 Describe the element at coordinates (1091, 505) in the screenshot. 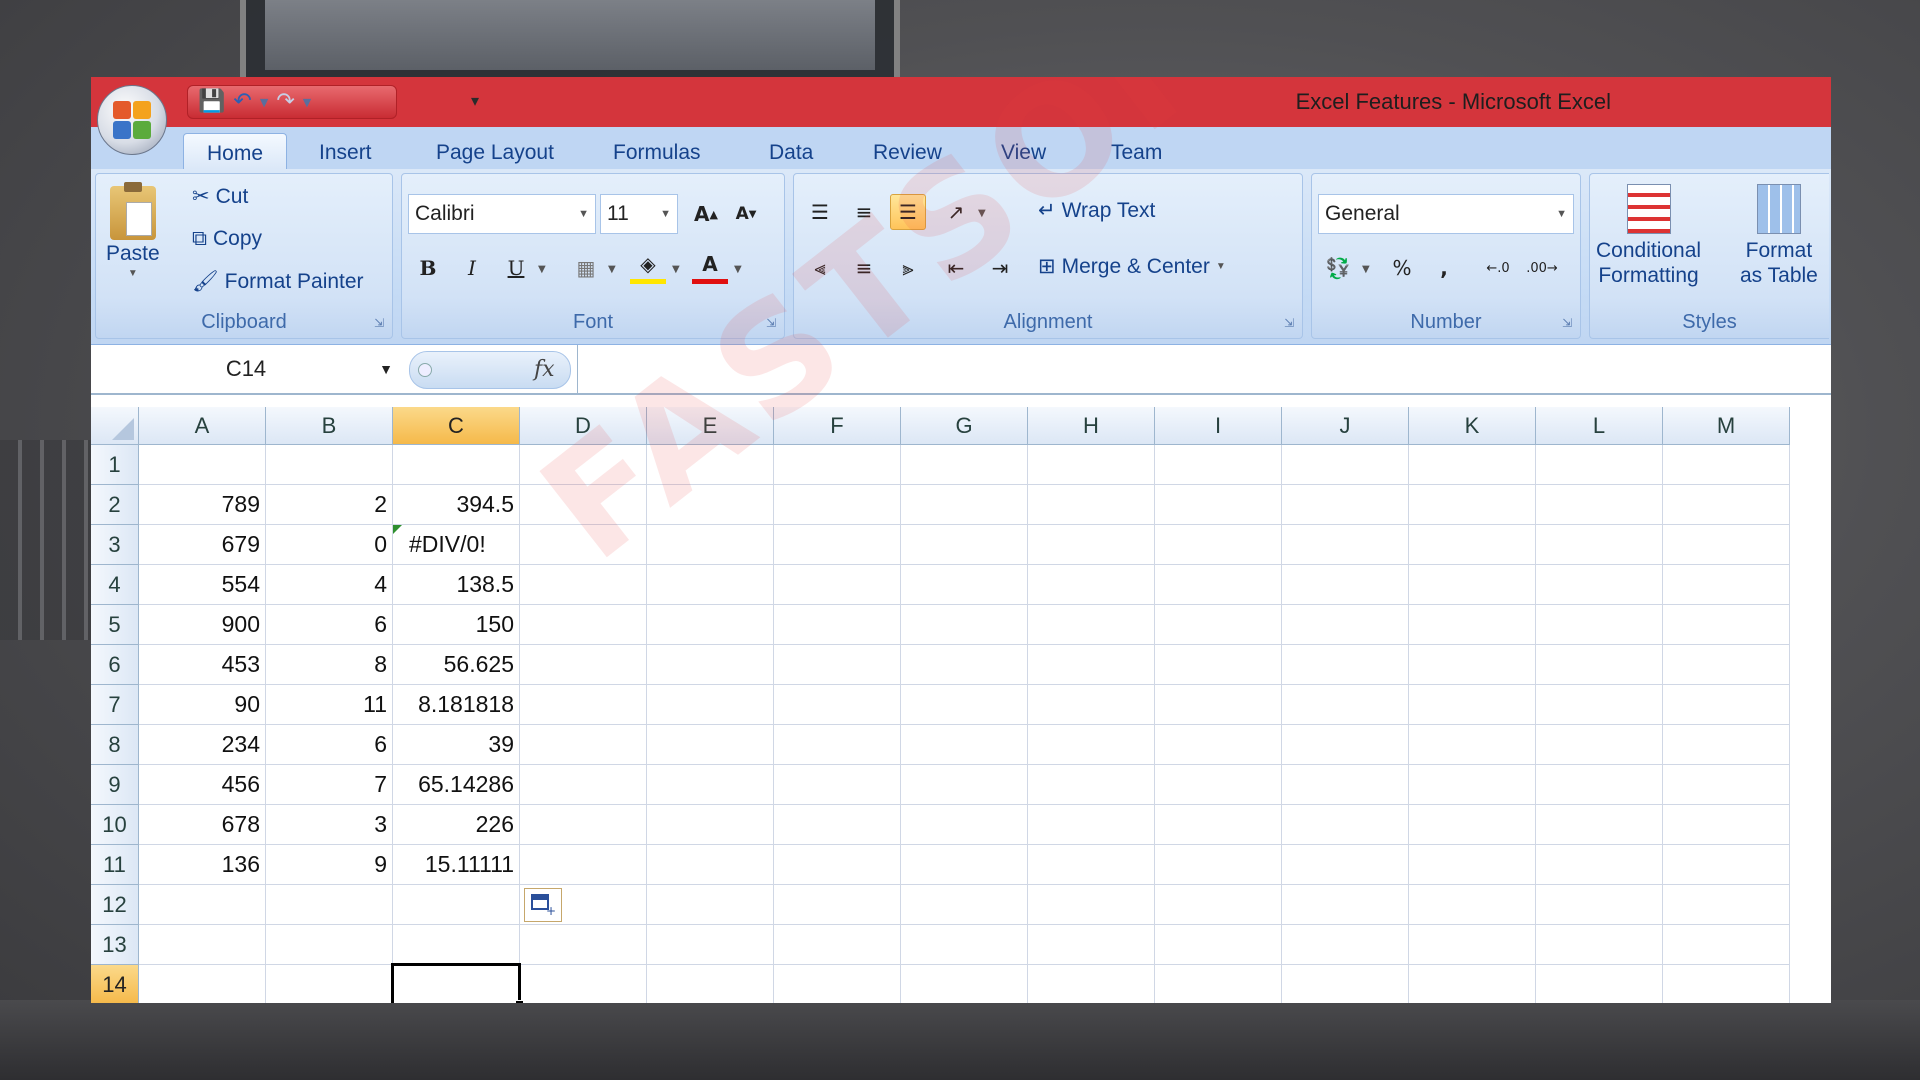

I see `cell-h2` at that location.